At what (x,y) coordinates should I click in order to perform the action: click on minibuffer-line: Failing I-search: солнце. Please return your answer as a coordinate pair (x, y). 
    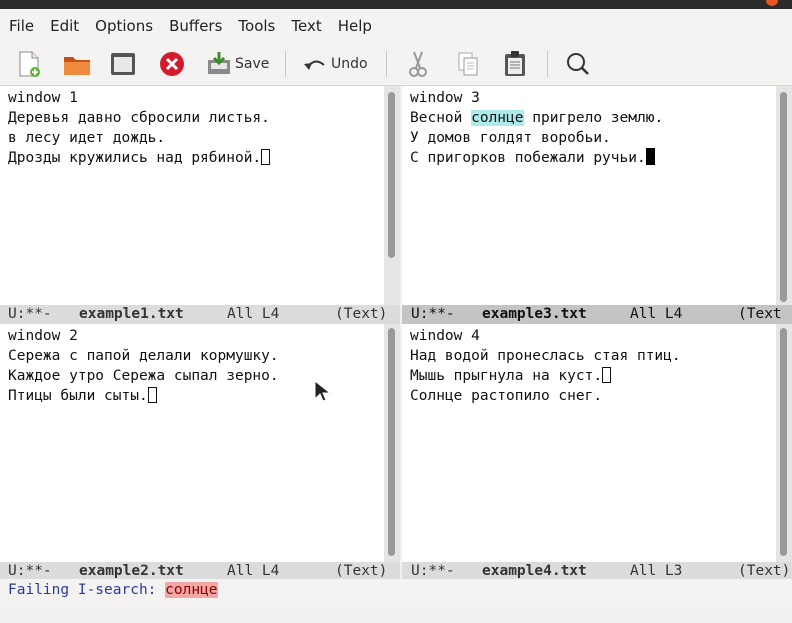
    Looking at the image, I should click on (113, 590).